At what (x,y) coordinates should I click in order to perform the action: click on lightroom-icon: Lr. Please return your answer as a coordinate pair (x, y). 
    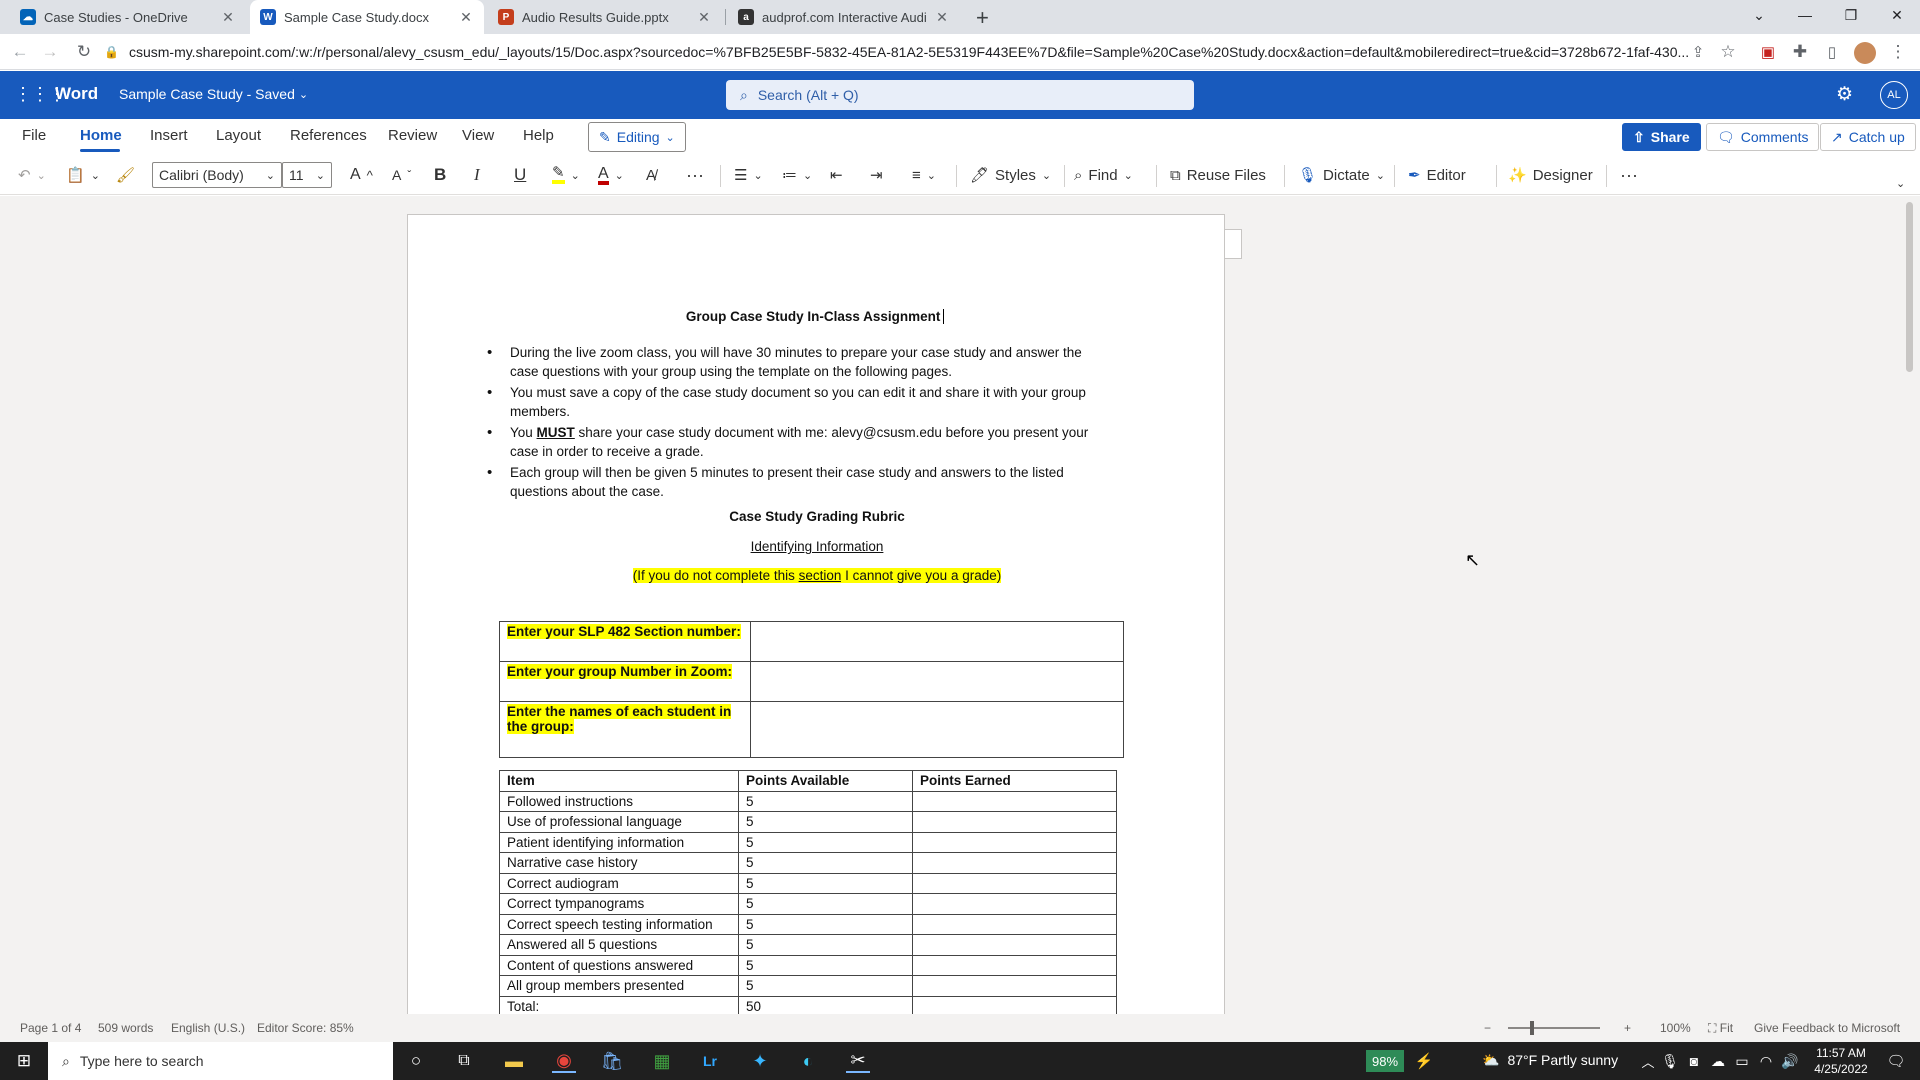
    Looking at the image, I should click on (710, 1061).